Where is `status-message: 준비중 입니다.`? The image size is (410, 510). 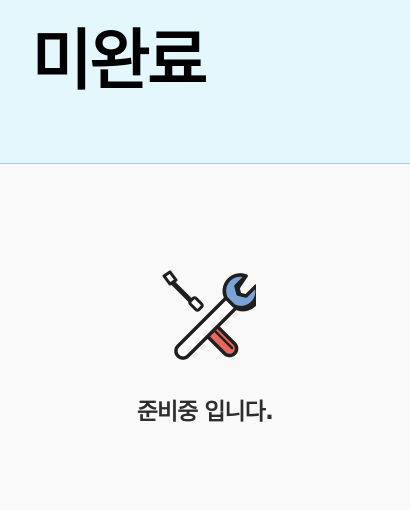
status-message: 준비중 입니다. is located at coordinates (205, 412).